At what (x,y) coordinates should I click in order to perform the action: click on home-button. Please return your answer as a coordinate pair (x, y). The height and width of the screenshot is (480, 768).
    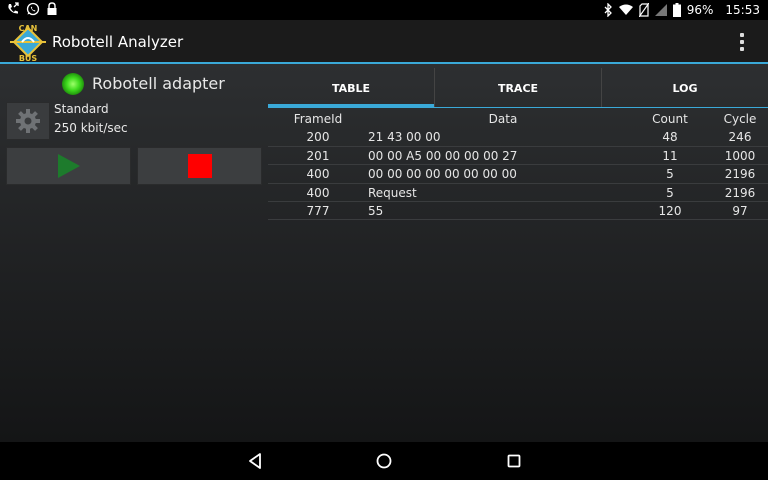
    Looking at the image, I should click on (384, 461).